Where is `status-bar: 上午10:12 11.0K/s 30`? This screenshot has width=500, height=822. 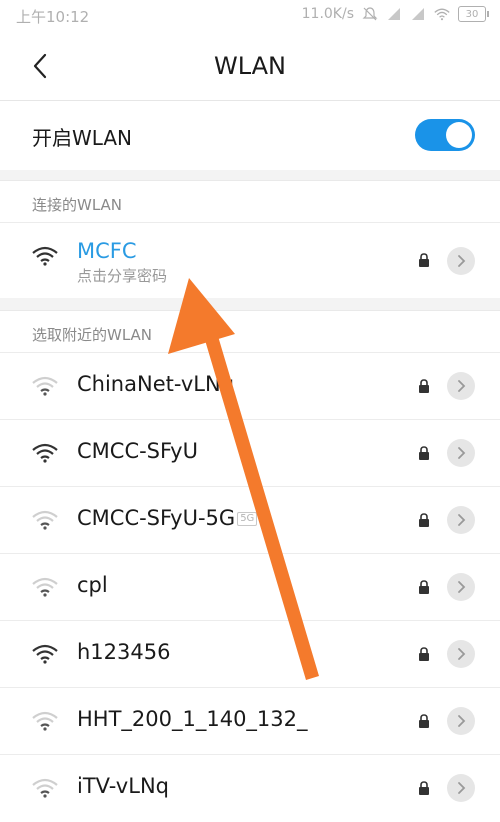 status-bar: 上午10:12 11.0K/s 30 is located at coordinates (250, 16).